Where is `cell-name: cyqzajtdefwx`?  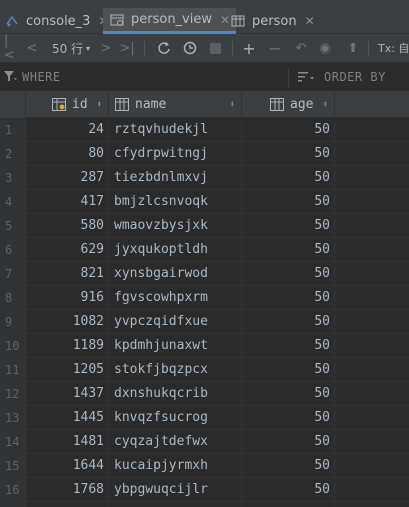 cell-name: cyqzajtdefwx is located at coordinates (175, 442).